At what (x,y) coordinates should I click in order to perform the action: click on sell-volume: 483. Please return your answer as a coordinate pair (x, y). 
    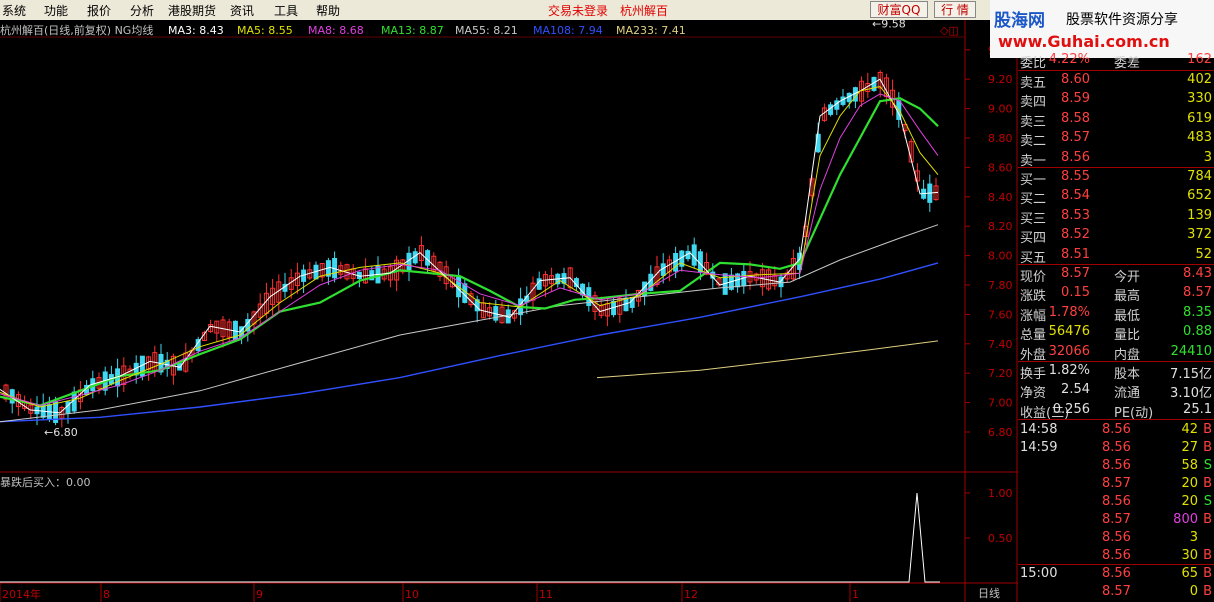
    Looking at the image, I should click on (1199, 138).